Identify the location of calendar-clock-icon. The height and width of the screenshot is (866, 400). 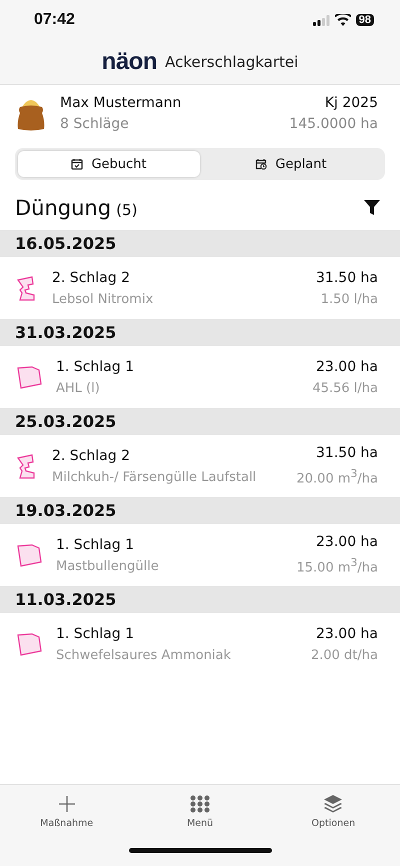
(261, 164).